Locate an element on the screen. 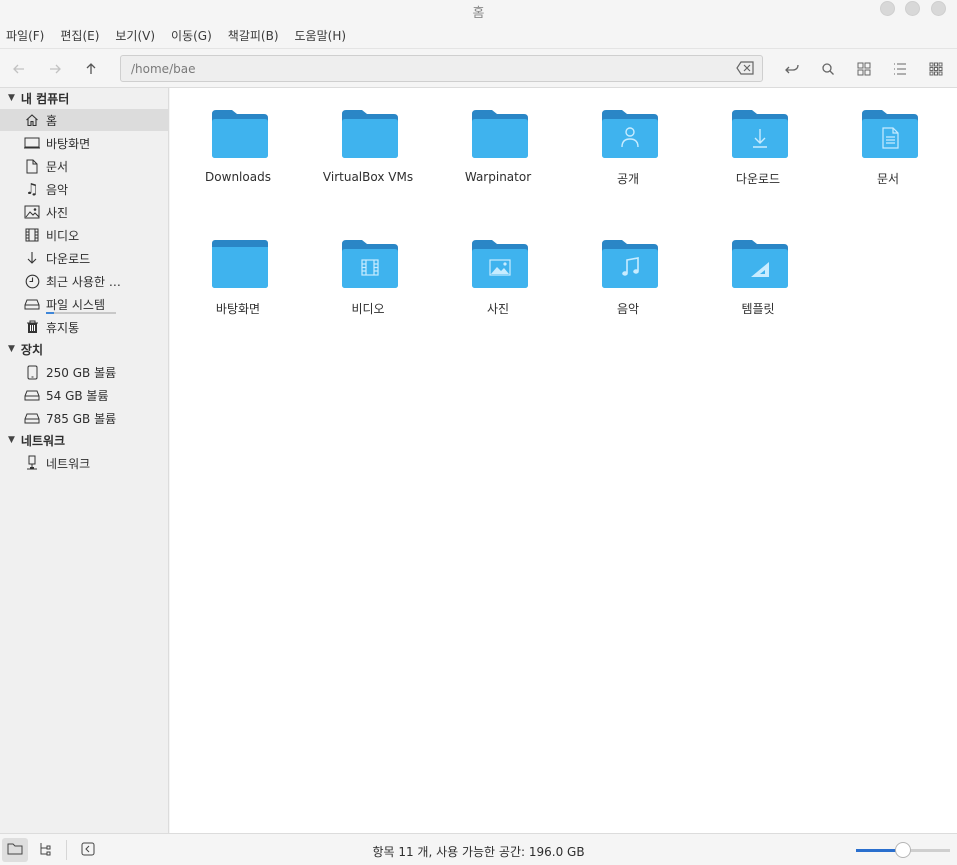 This screenshot has width=957, height=865. folder-label: 템플릿 is located at coordinates (758, 309).